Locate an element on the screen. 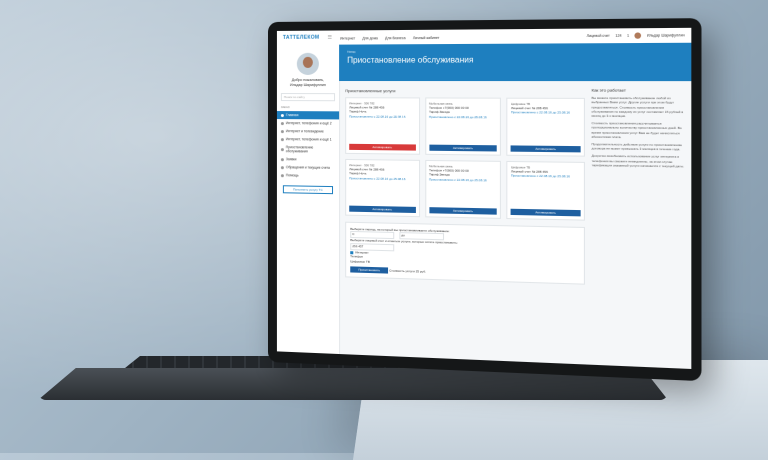 The width and height of the screenshot is (768, 460). menu-icon: ☰ is located at coordinates (329, 38).